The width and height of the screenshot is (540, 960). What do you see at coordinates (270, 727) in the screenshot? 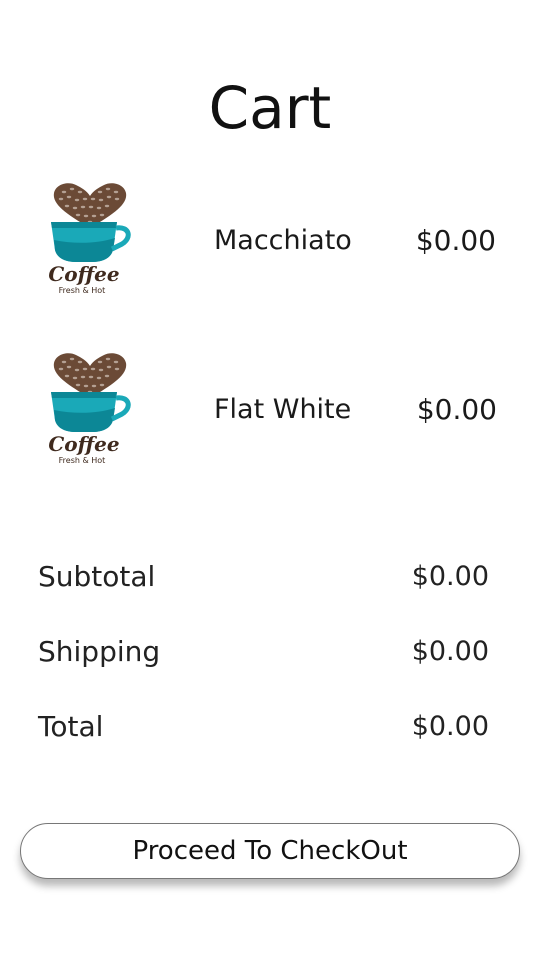
I see `total-row: Total $0.00` at bounding box center [270, 727].